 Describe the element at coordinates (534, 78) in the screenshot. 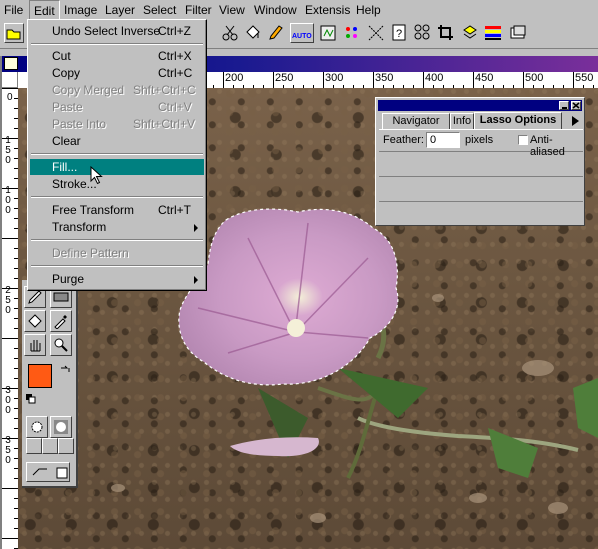

I see `ruler-label: 500` at that location.